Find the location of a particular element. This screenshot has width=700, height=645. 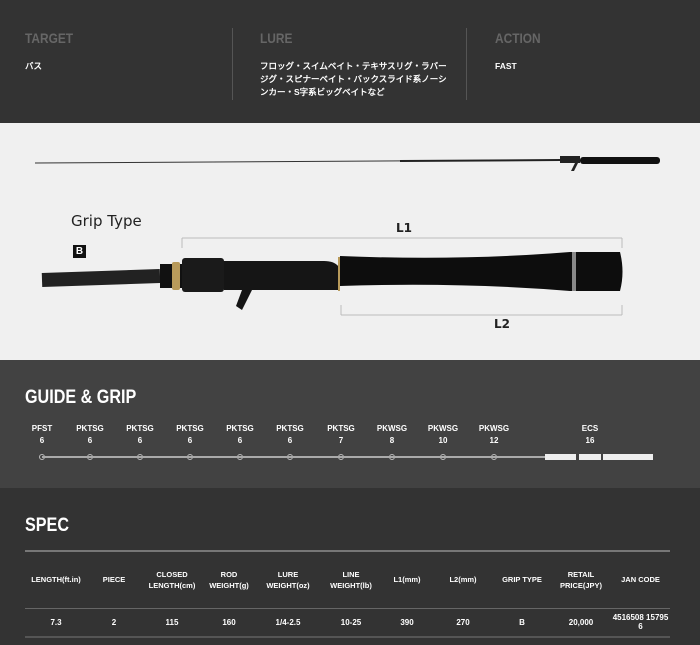

table-cell: 4516508 15795 6 is located at coordinates (640, 623).